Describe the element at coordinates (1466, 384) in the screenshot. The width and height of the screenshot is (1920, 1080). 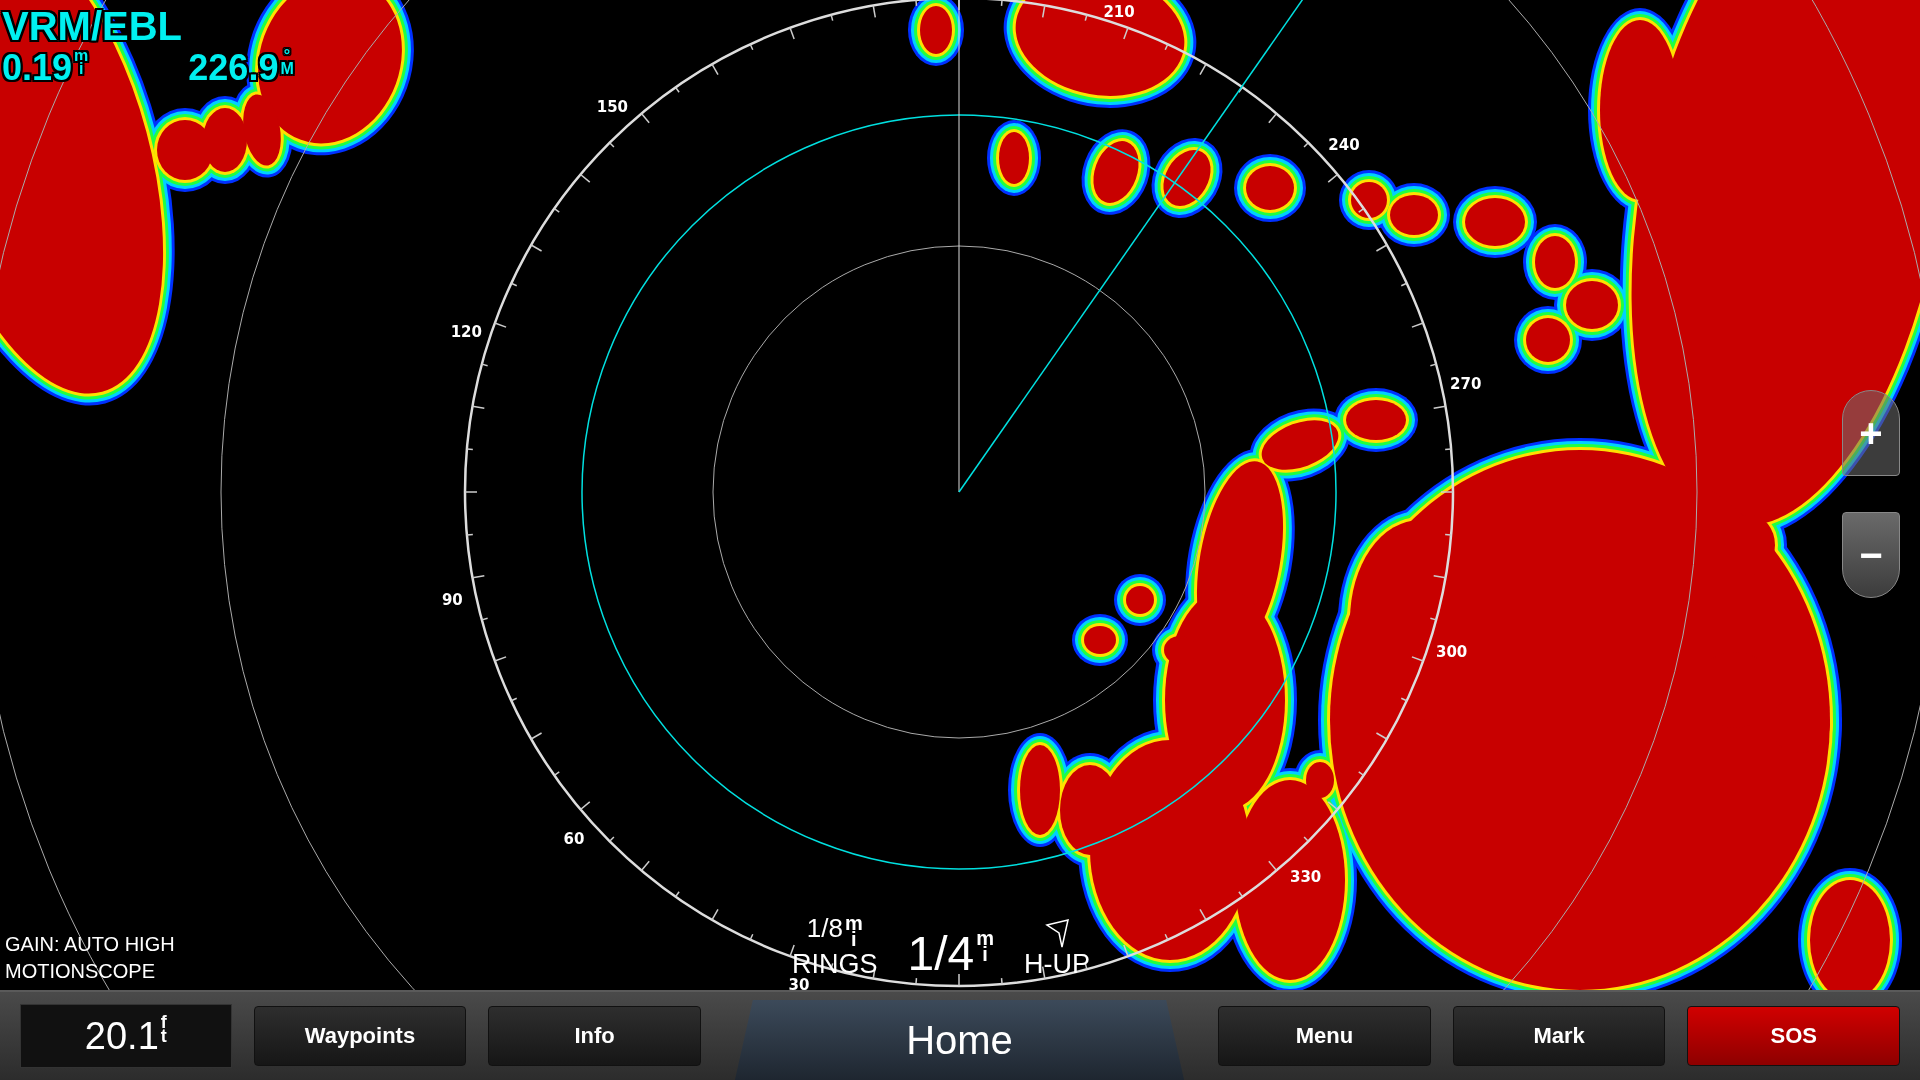
I see `bearing-label: 270` at that location.